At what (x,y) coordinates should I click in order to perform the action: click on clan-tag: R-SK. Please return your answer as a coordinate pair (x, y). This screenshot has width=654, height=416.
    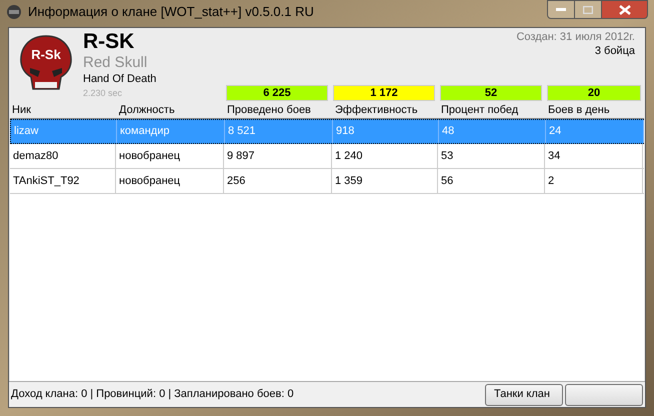
    Looking at the image, I should click on (119, 42).